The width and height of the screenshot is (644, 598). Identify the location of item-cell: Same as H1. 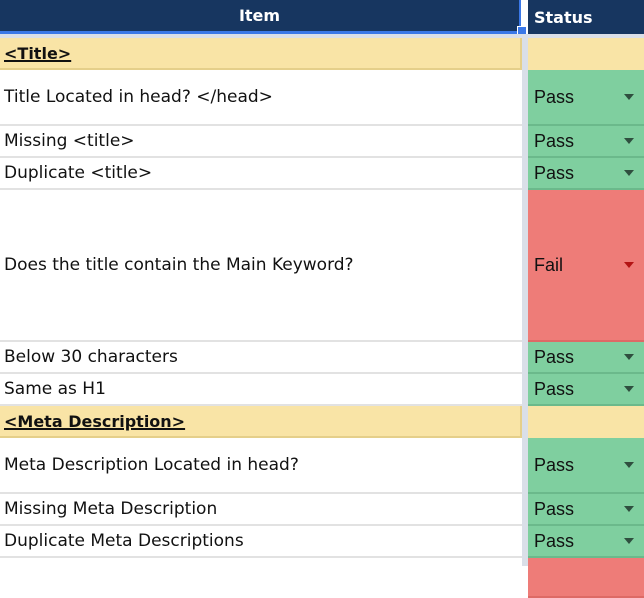
(261, 390).